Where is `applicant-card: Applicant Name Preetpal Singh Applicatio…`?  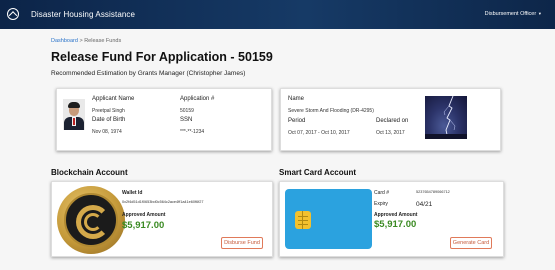
applicant-card: Applicant Name Preetpal Singh Applicatio… is located at coordinates (164, 119).